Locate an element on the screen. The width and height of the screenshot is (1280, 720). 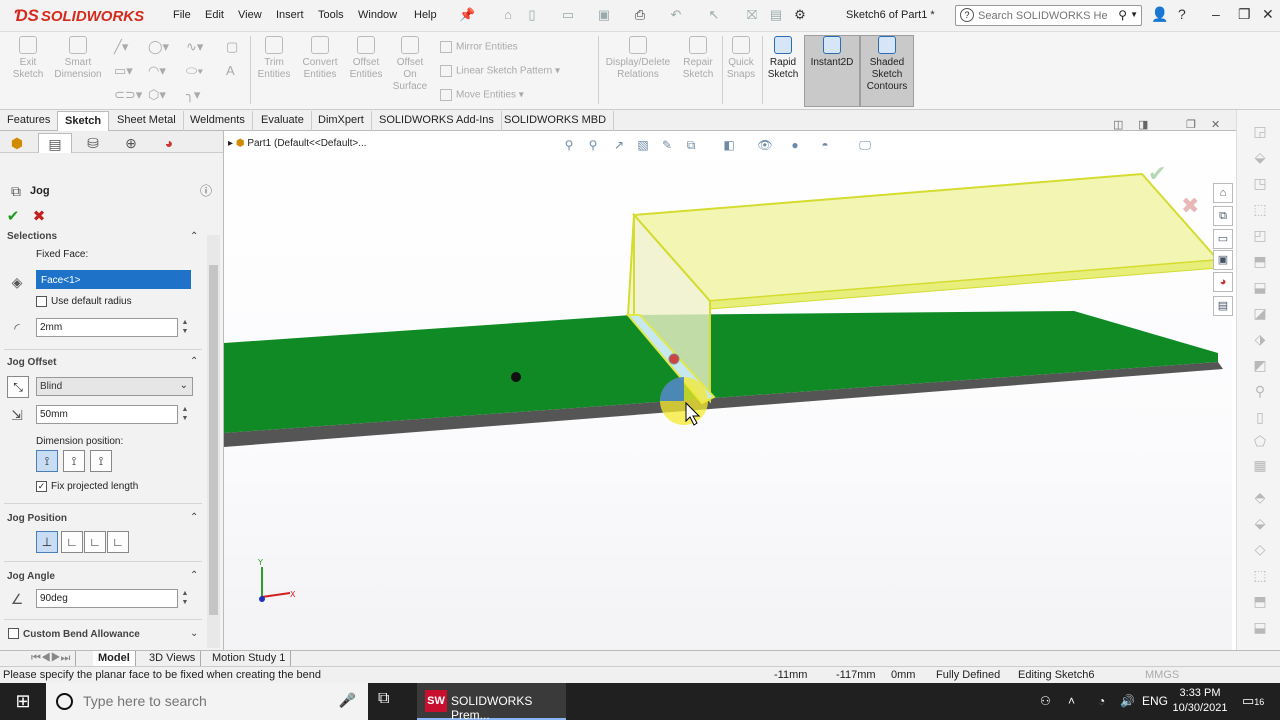
feature-manager-icon: ⬢ is located at coordinates (17, 143).